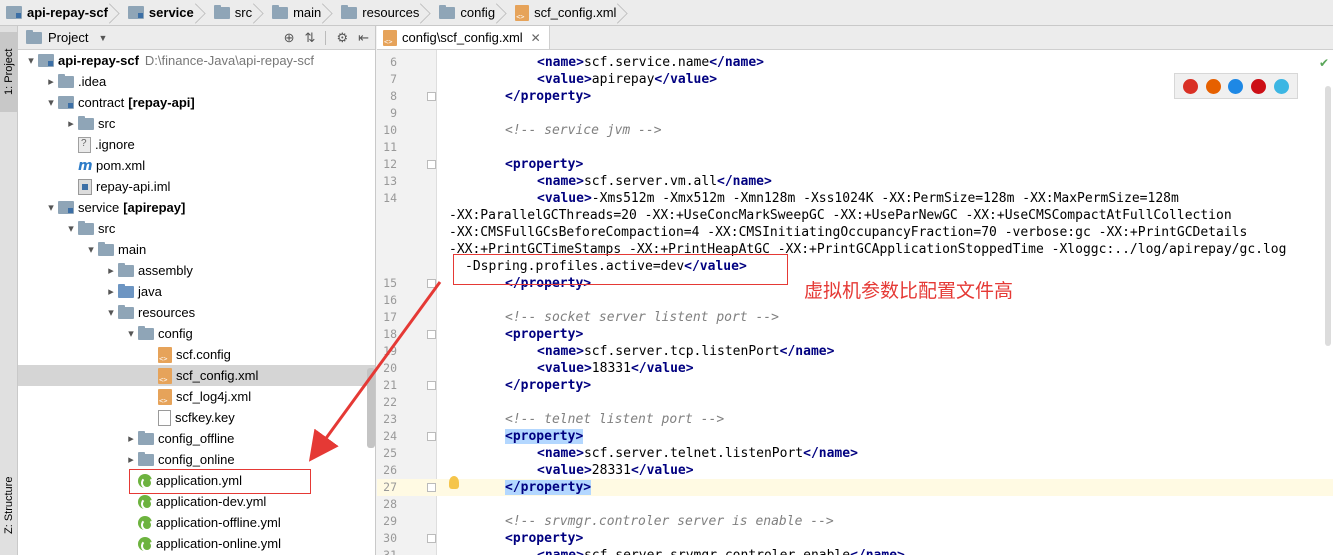  What do you see at coordinates (196, 501) in the screenshot?
I see `tree-item: ▸application-dev.yml` at bounding box center [196, 501].